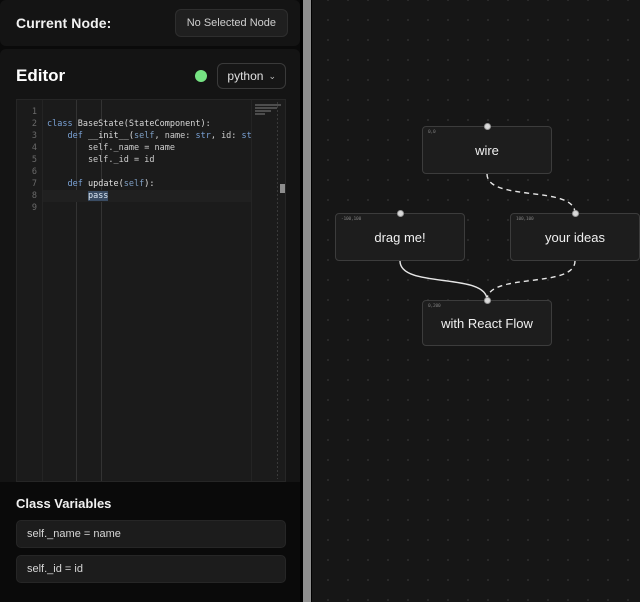  I want to click on line-number-gutter: 1 2 3 4 5 6 7 8 9, so click(30, 290).